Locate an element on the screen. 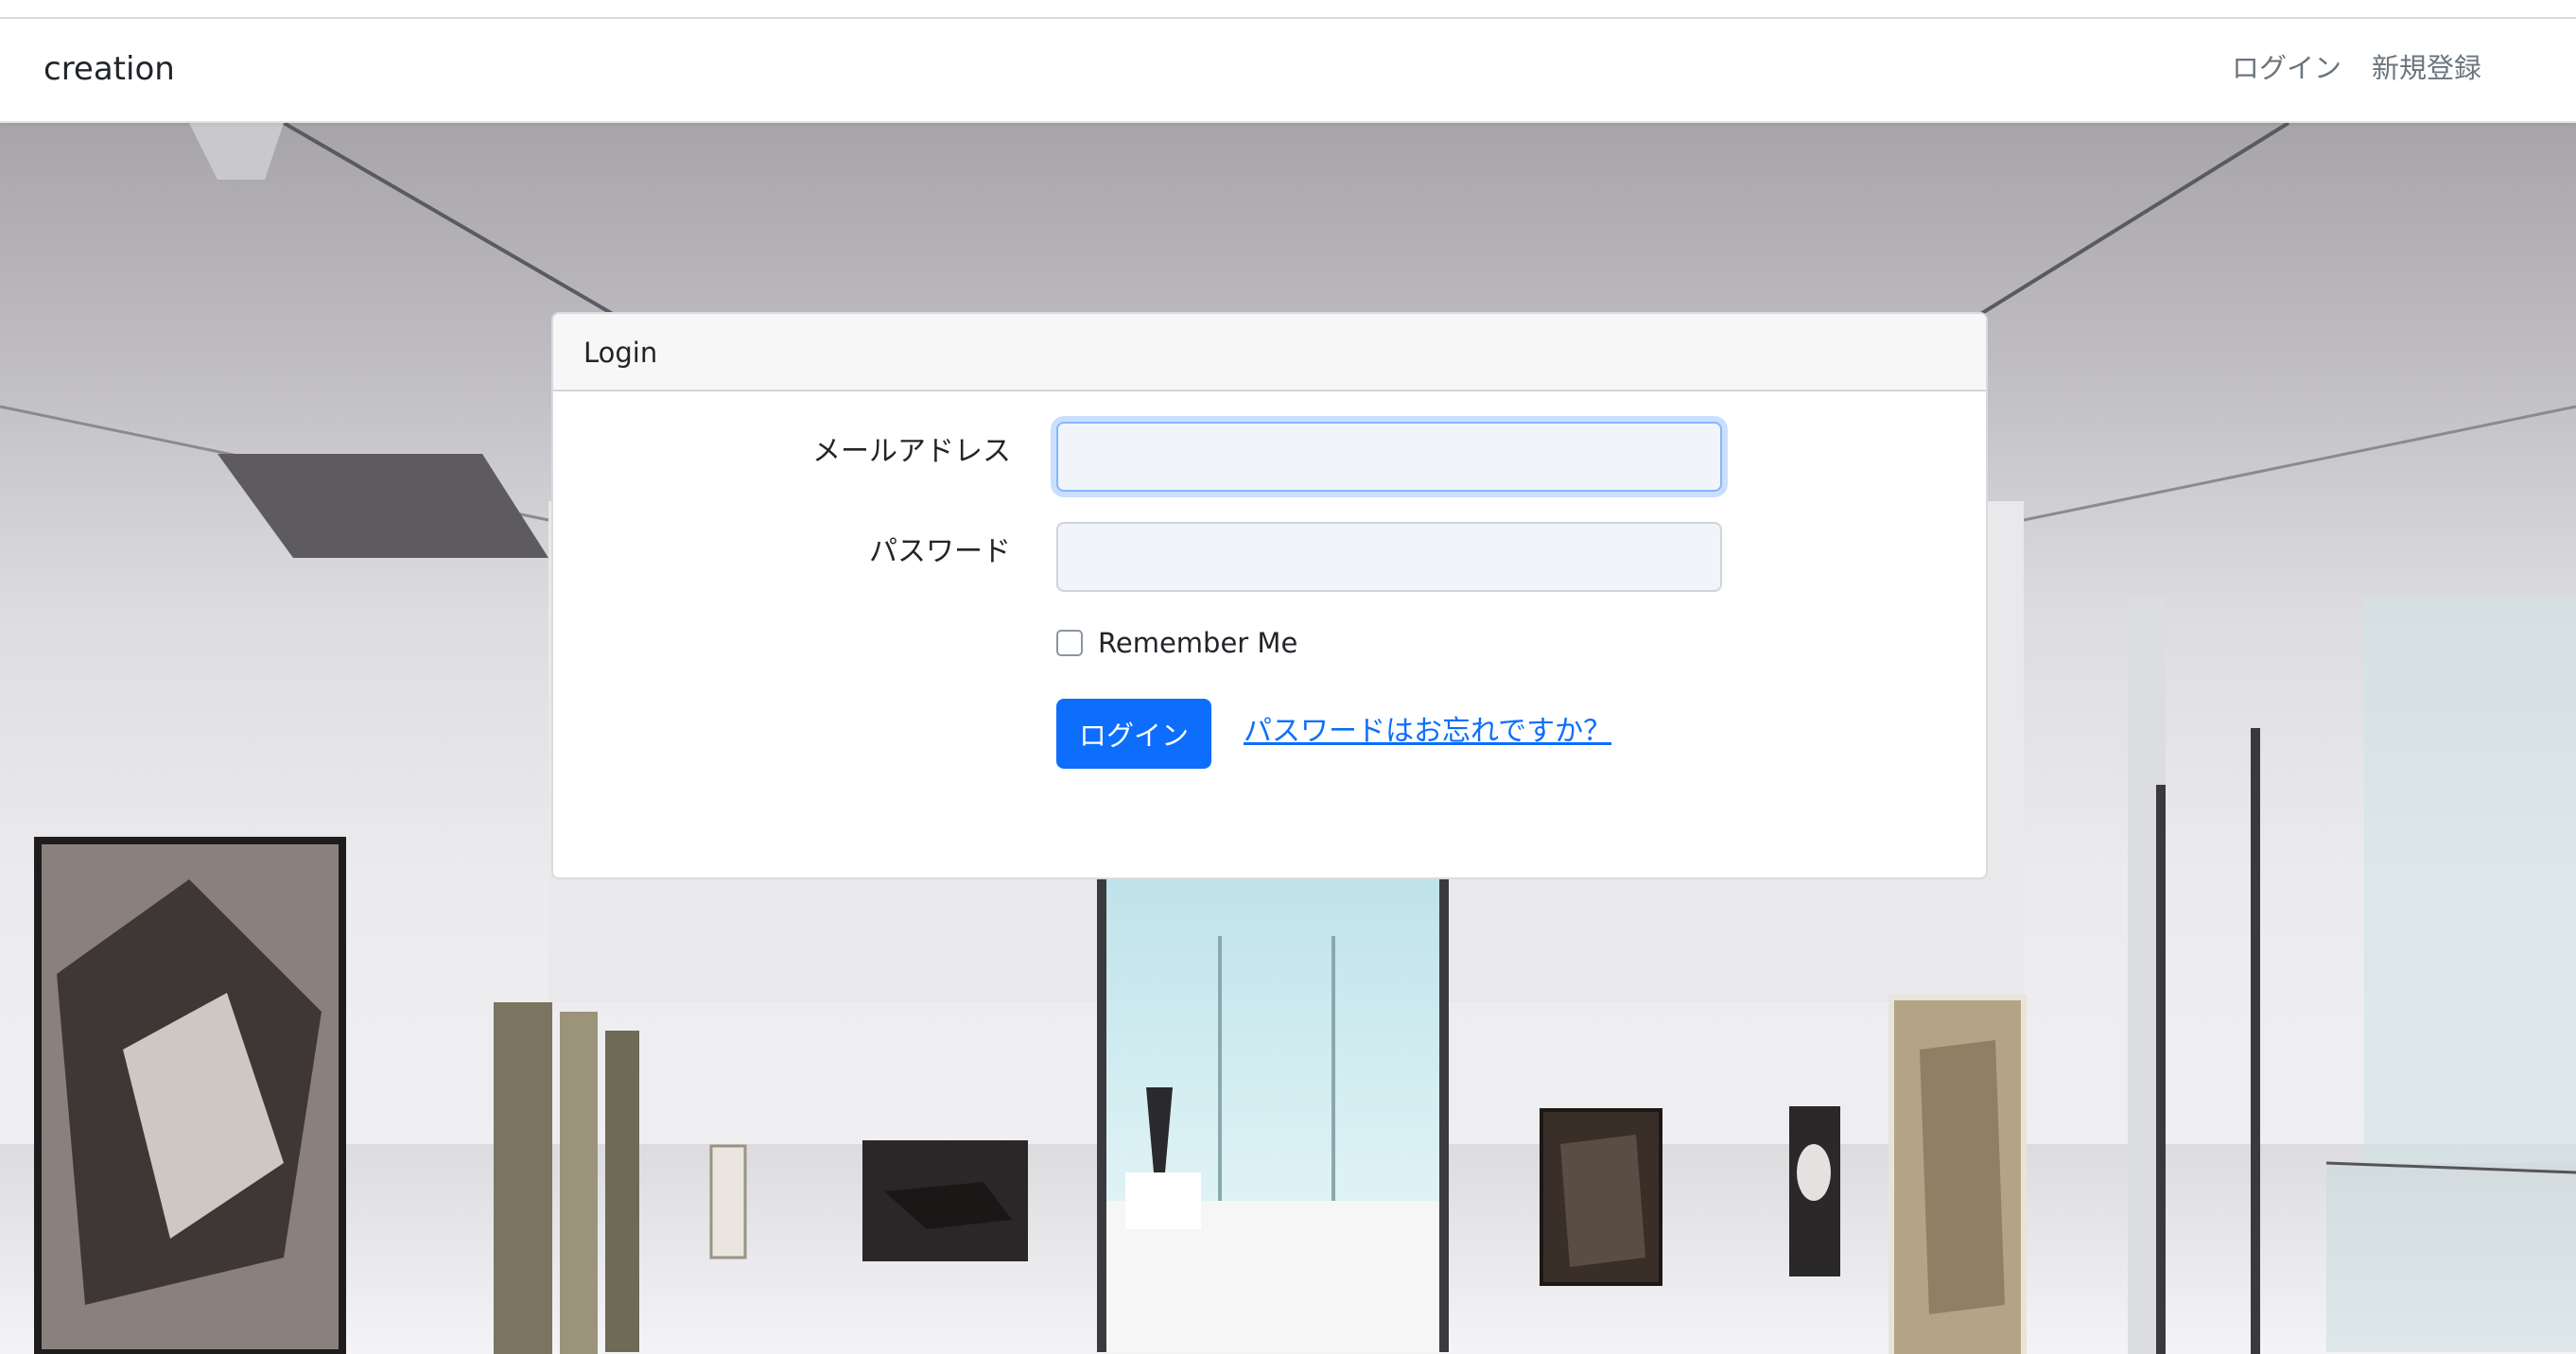  login-submit-button: ログイン is located at coordinates (1133, 734).